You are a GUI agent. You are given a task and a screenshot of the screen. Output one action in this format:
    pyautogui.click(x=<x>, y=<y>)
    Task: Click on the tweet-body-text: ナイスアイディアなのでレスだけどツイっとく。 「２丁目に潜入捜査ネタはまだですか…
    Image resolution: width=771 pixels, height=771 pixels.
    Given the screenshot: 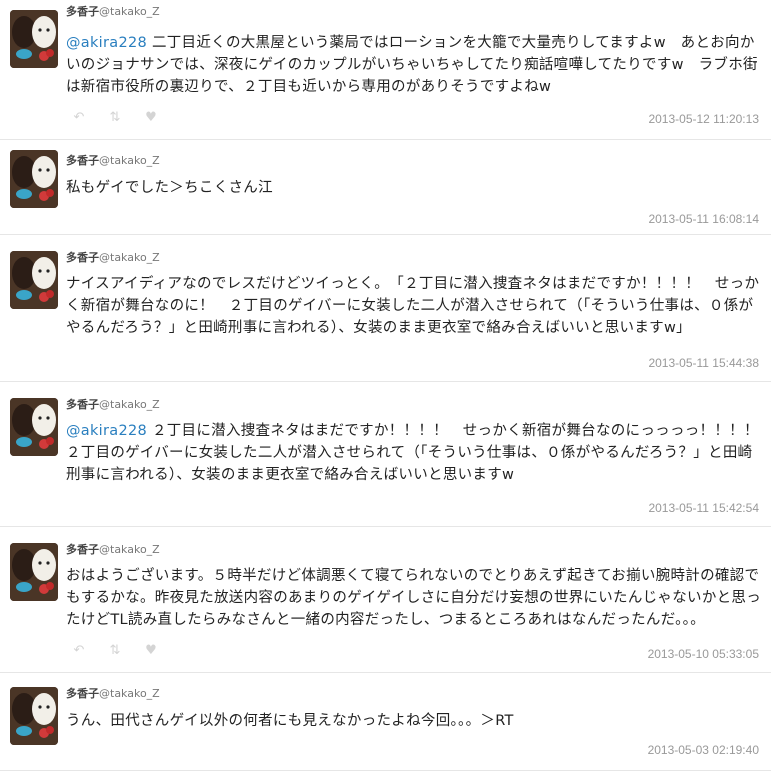 What is the action you would take?
    pyautogui.click(x=413, y=306)
    